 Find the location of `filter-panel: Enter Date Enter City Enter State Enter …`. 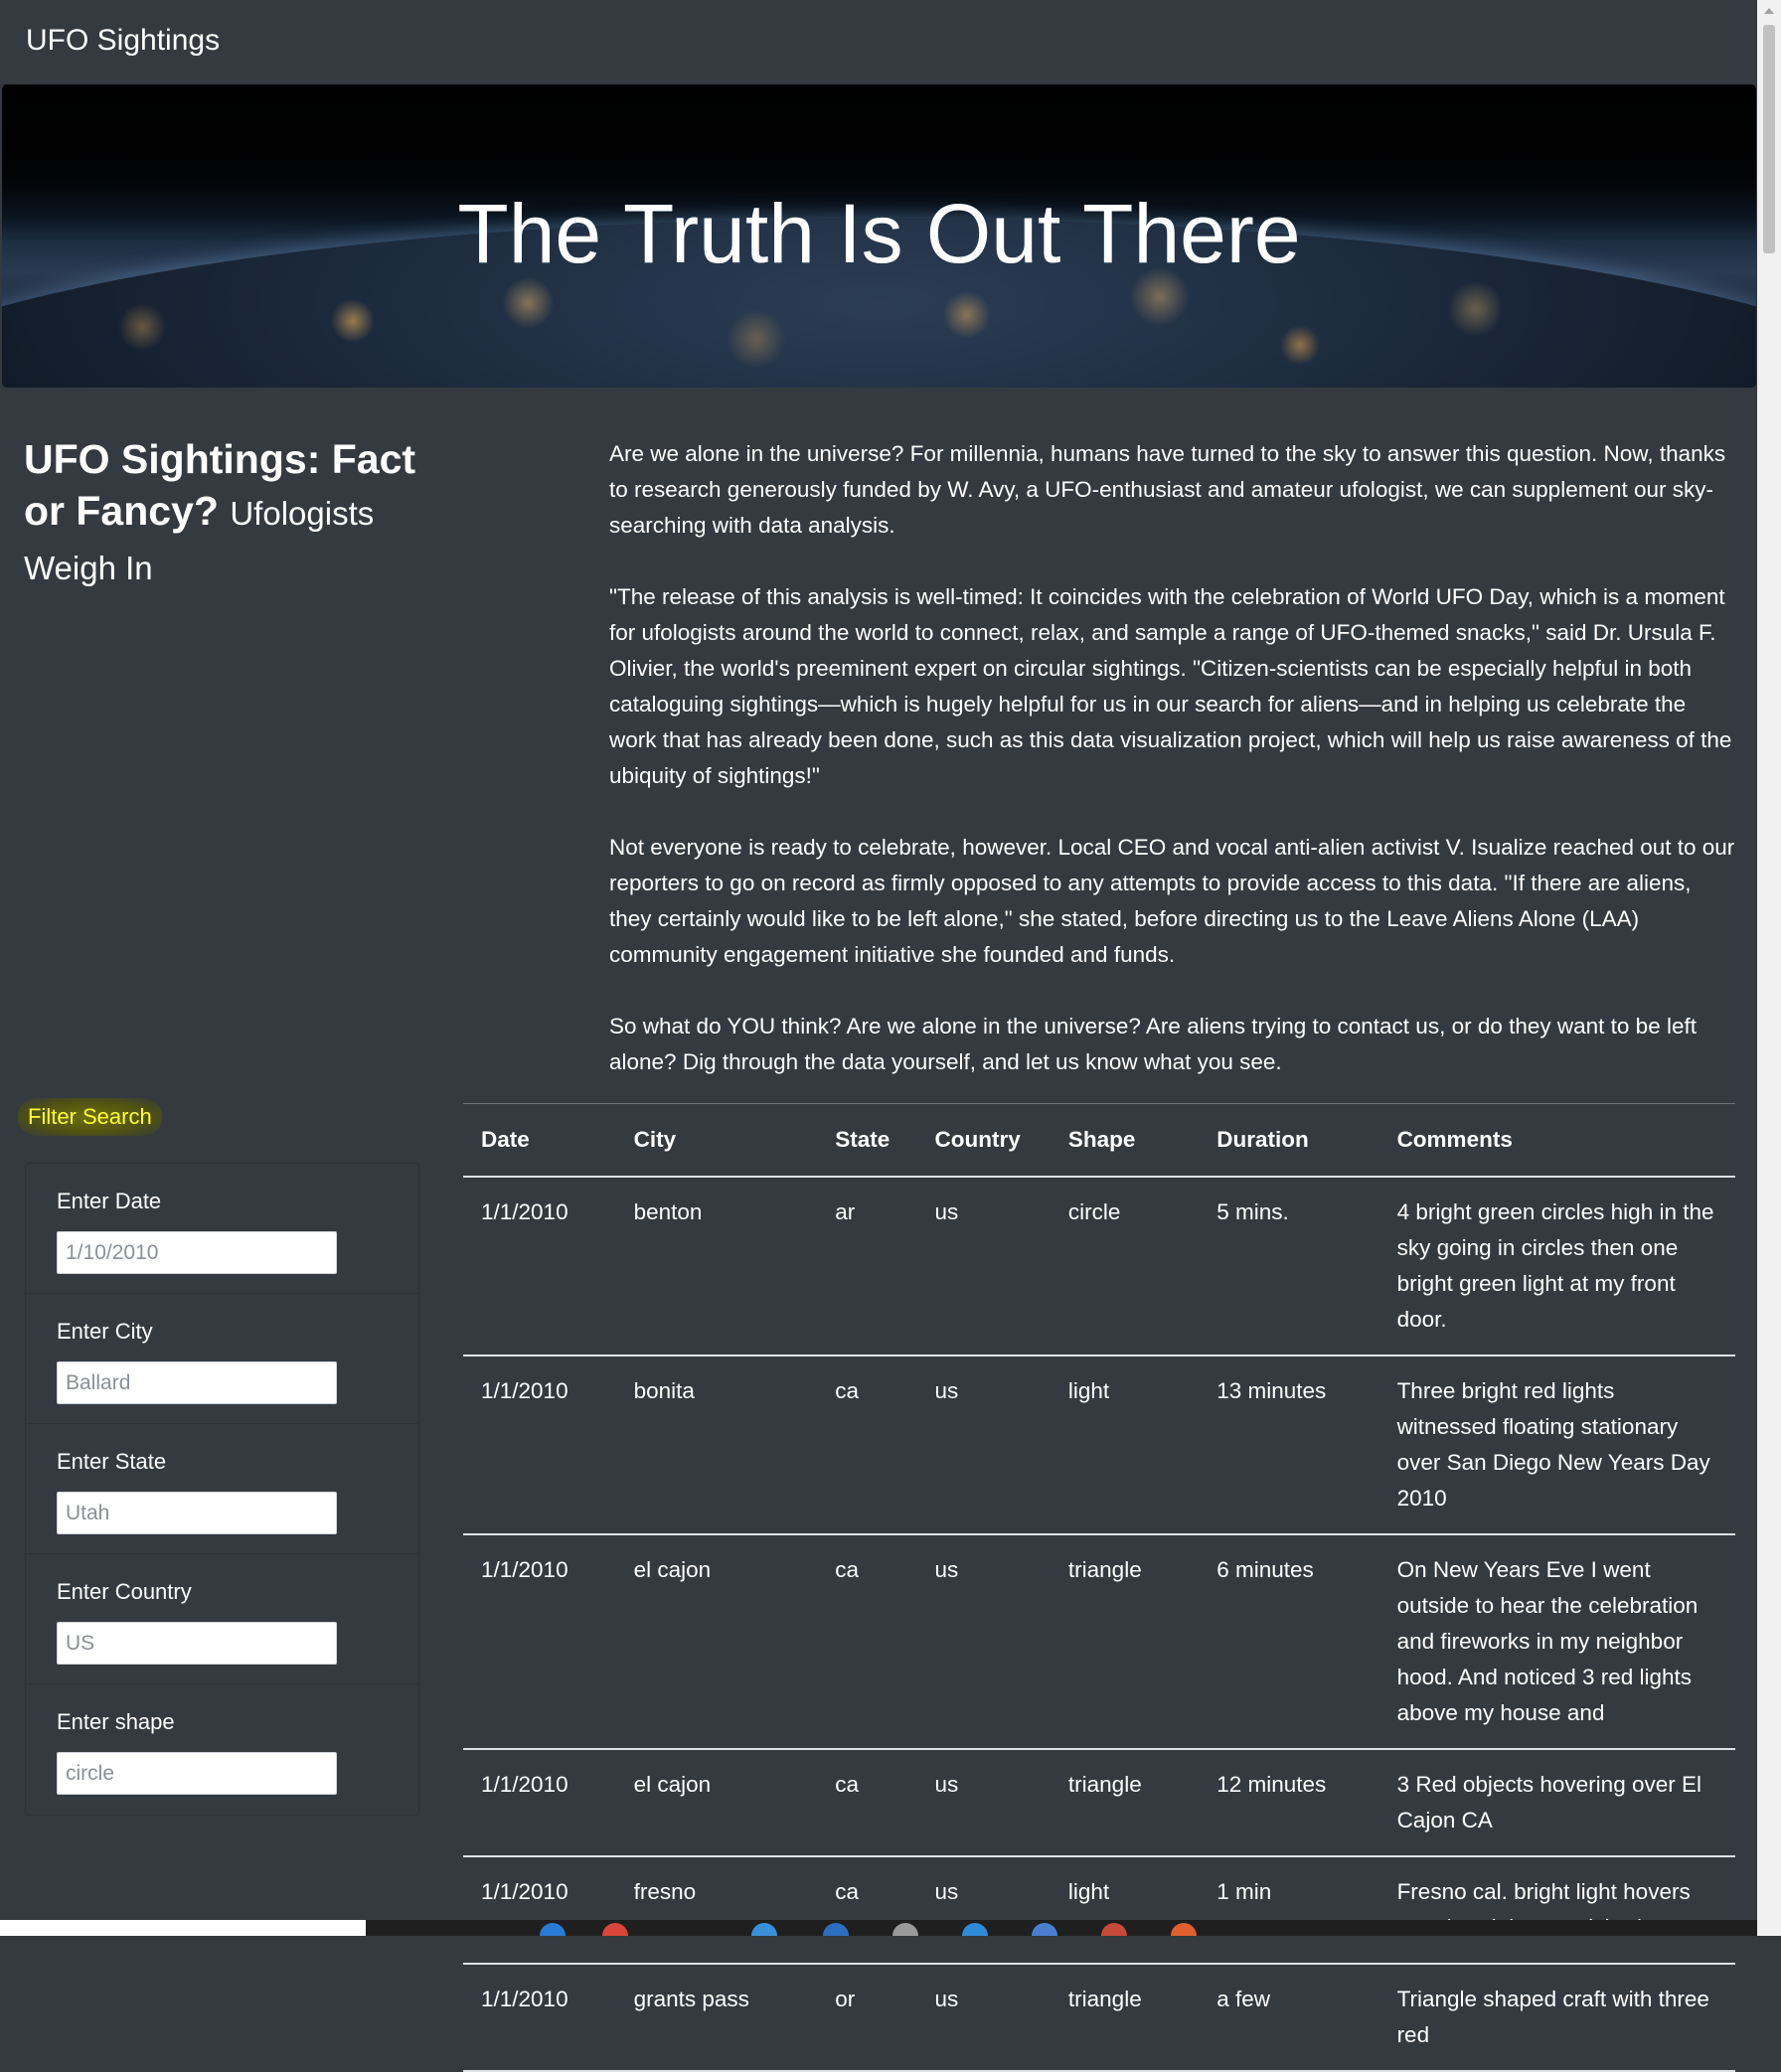

filter-panel: Enter Date Enter City Enter State Enter … is located at coordinates (222, 1489).